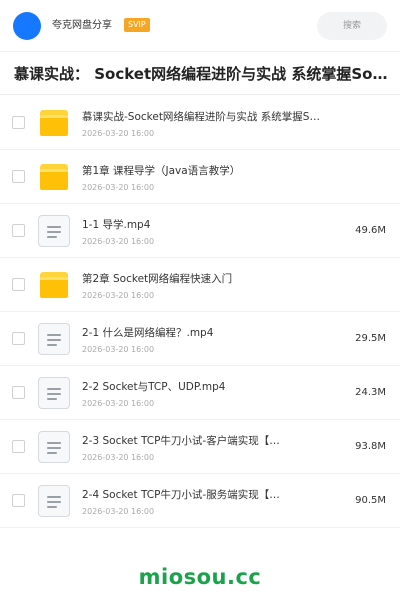 Image resolution: width=400 pixels, height=600 pixels. What do you see at coordinates (200, 231) in the screenshot?
I see `file-row: 1-1 导学.mp4 2026-03-20 16:00 49.6M` at bounding box center [200, 231].